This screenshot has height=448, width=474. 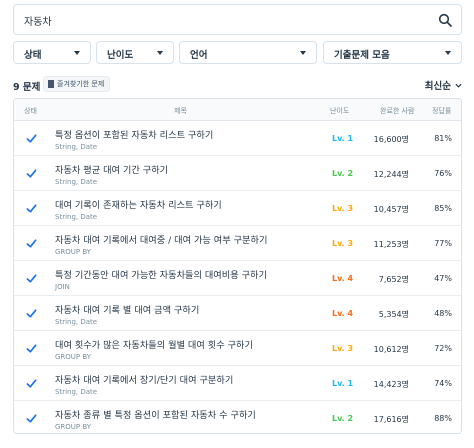 I want to click on solved-count: 17,616명, so click(x=391, y=419).